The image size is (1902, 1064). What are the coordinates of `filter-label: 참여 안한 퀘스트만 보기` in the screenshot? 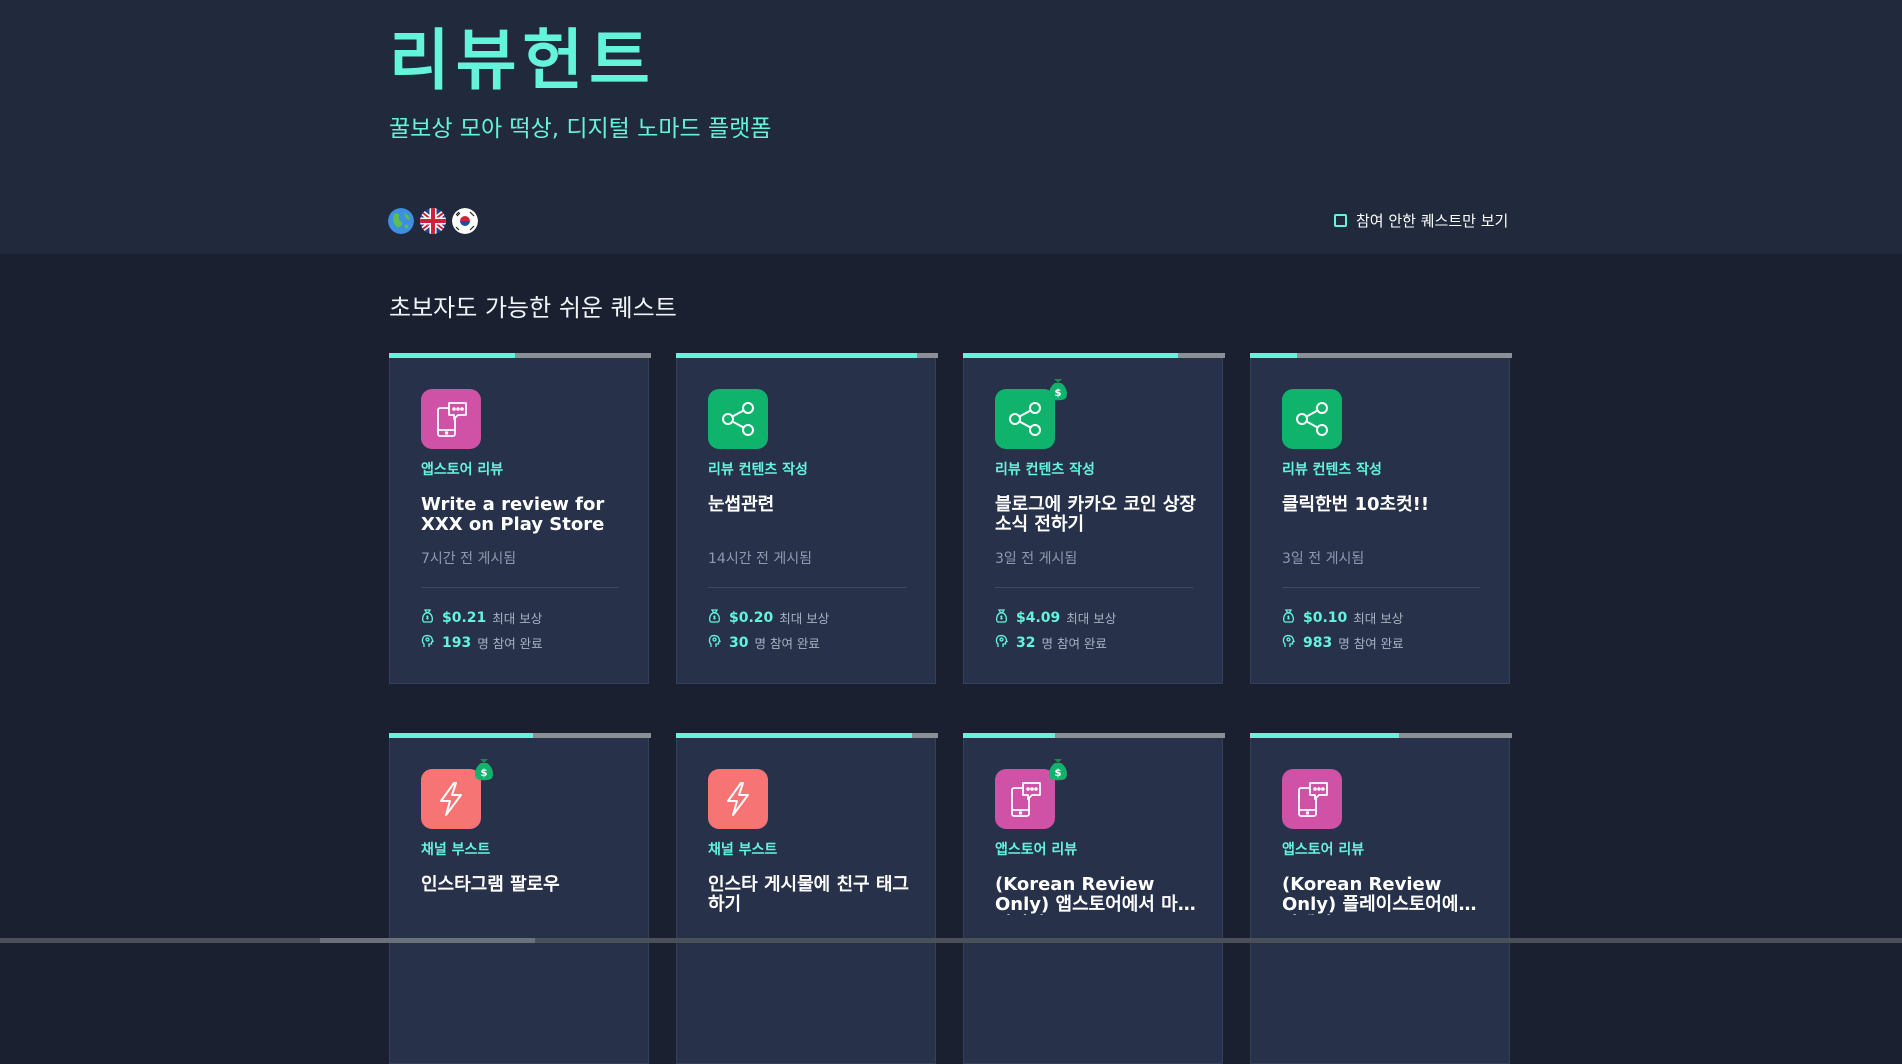 It's located at (1432, 221).